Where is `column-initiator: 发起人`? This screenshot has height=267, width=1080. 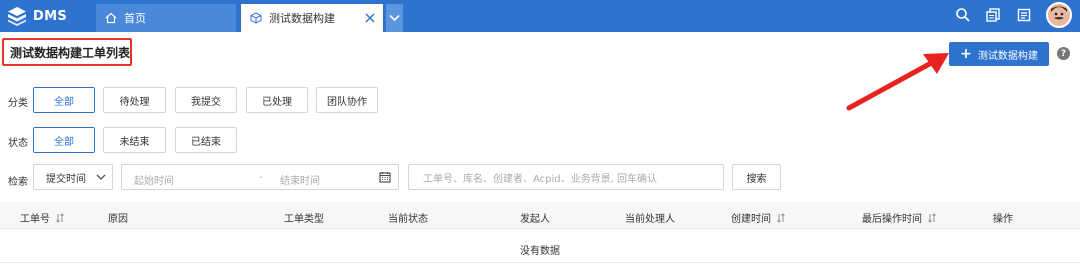 column-initiator: 发起人 is located at coordinates (535, 219).